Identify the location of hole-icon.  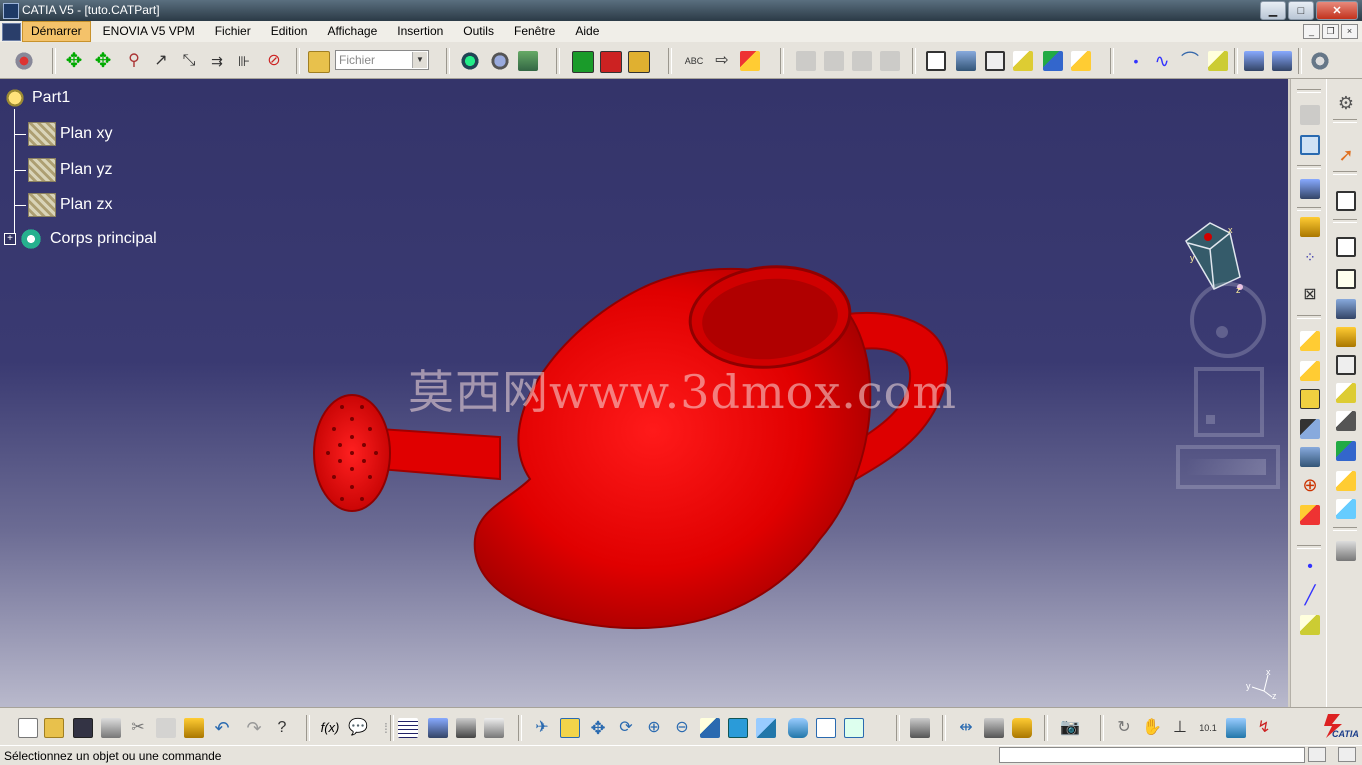
(1346, 337).